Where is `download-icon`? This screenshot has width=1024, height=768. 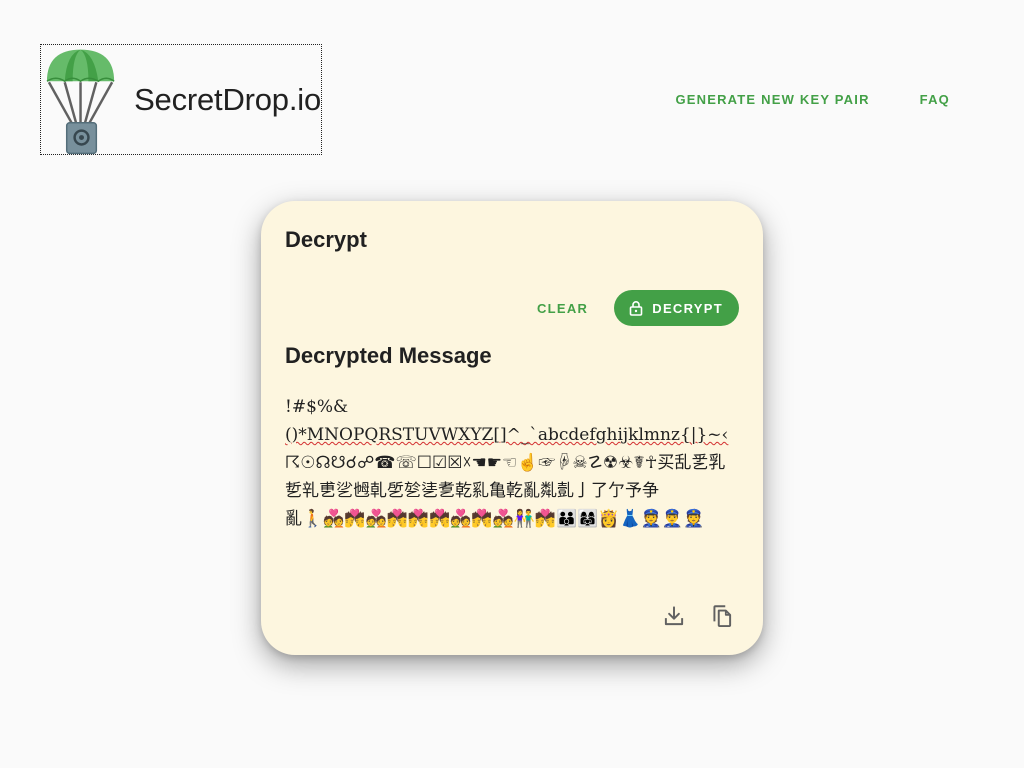 download-icon is located at coordinates (674, 616).